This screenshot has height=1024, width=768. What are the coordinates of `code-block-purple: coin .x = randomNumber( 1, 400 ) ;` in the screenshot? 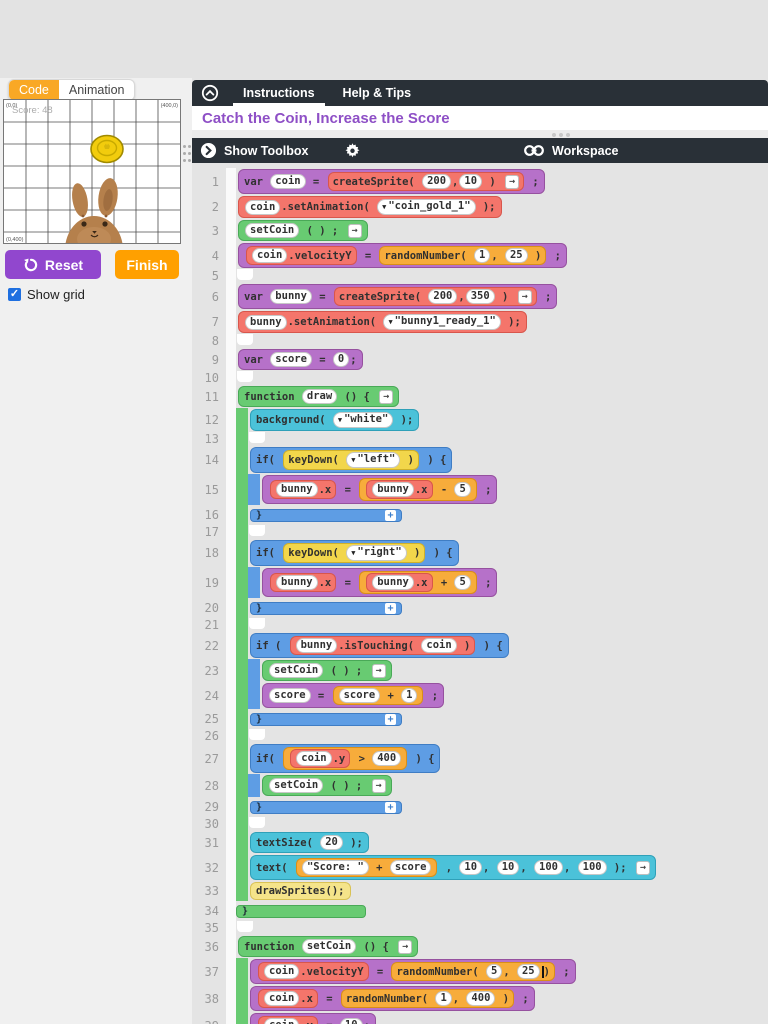 It's located at (392, 998).